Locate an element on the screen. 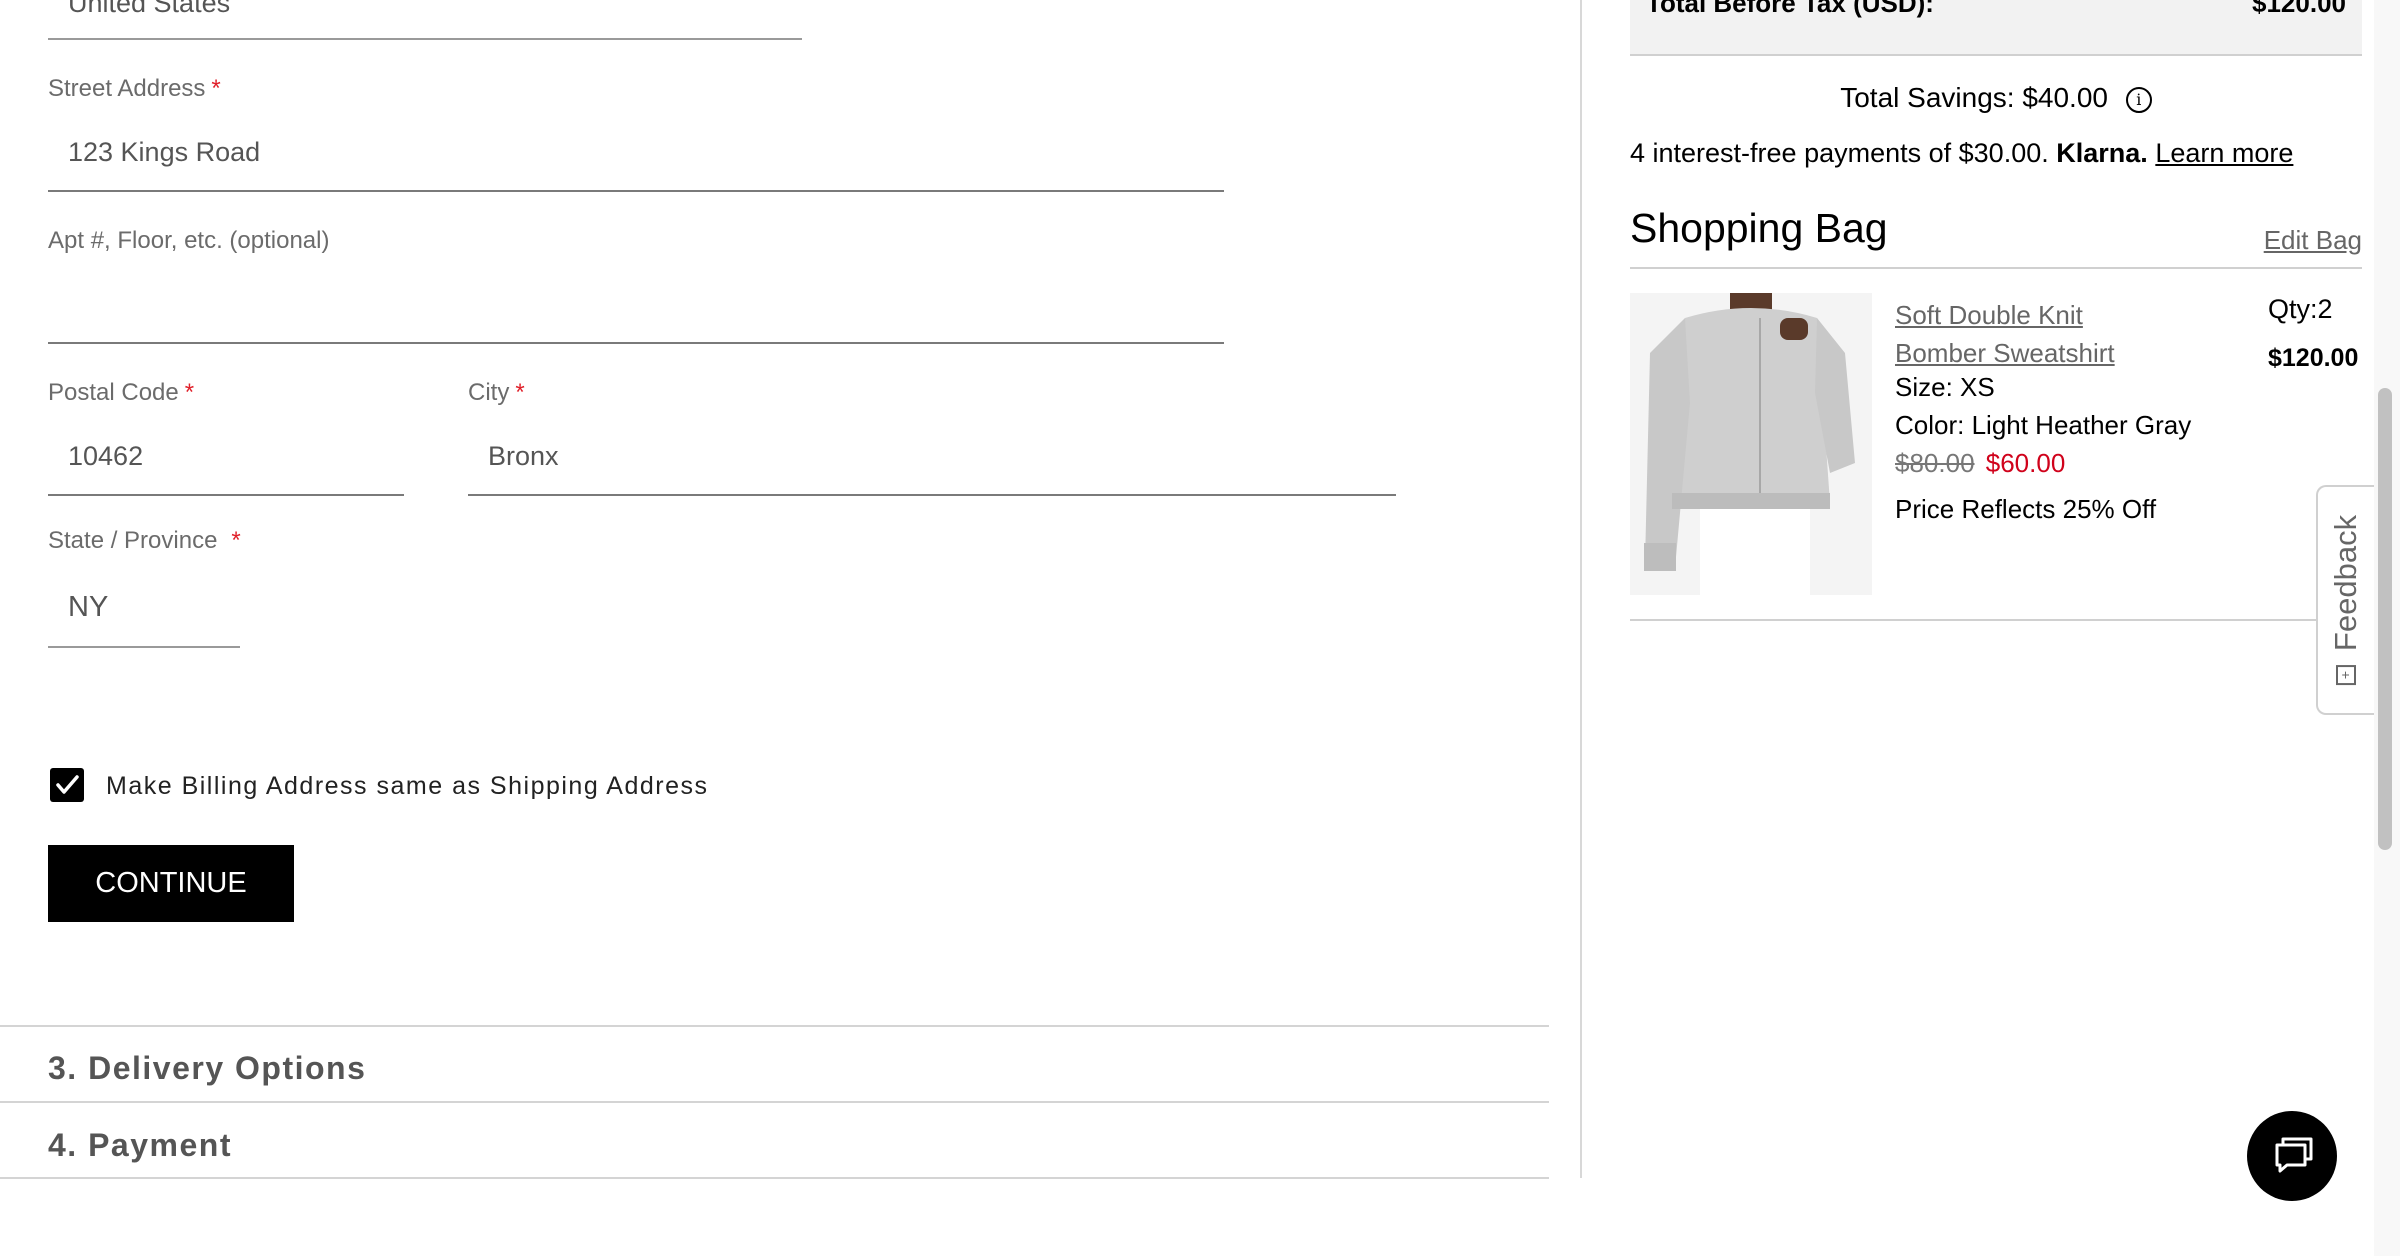 The image size is (2400, 1256). product-line-total: $120.00 is located at coordinates (2313, 358).